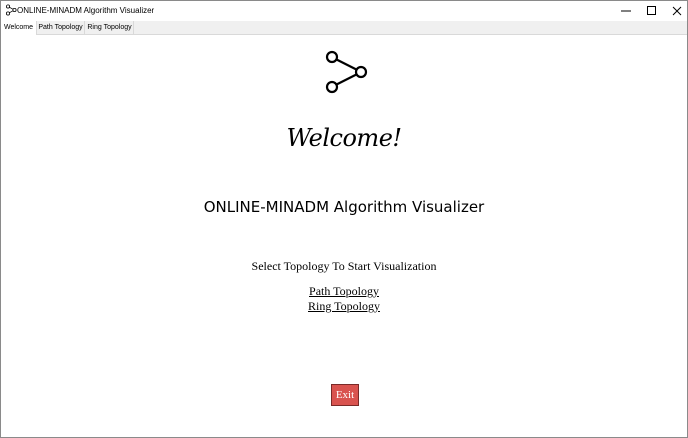  Describe the element at coordinates (11, 10) in the screenshot. I see `app-share-icon` at that location.